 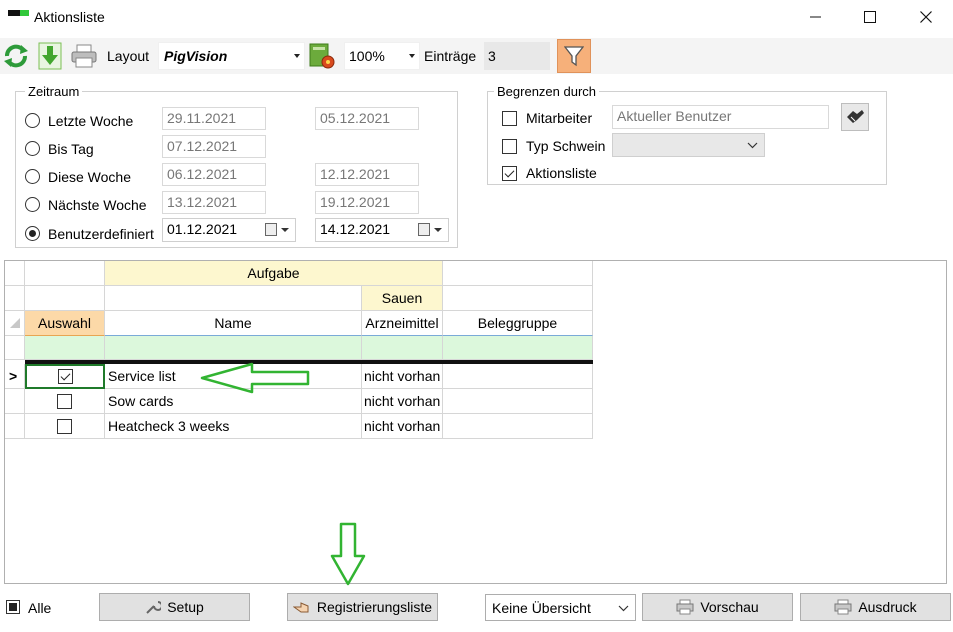 What do you see at coordinates (233, 323) in the screenshot?
I see `col-header-name: Name` at bounding box center [233, 323].